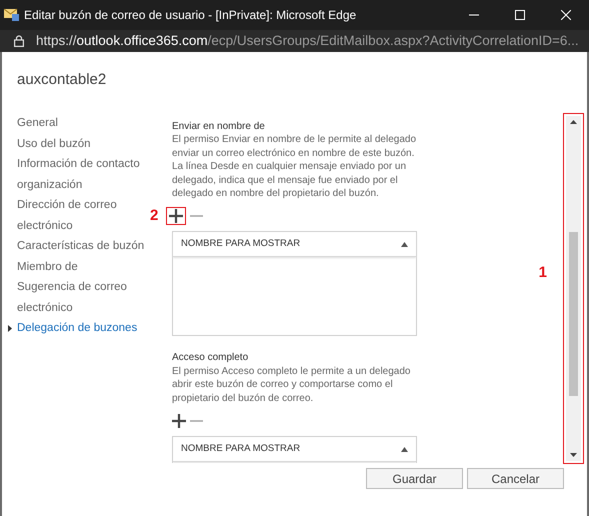 This screenshot has height=516, width=589. Describe the element at coordinates (80, 123) in the screenshot. I see `nav-item: General` at that location.